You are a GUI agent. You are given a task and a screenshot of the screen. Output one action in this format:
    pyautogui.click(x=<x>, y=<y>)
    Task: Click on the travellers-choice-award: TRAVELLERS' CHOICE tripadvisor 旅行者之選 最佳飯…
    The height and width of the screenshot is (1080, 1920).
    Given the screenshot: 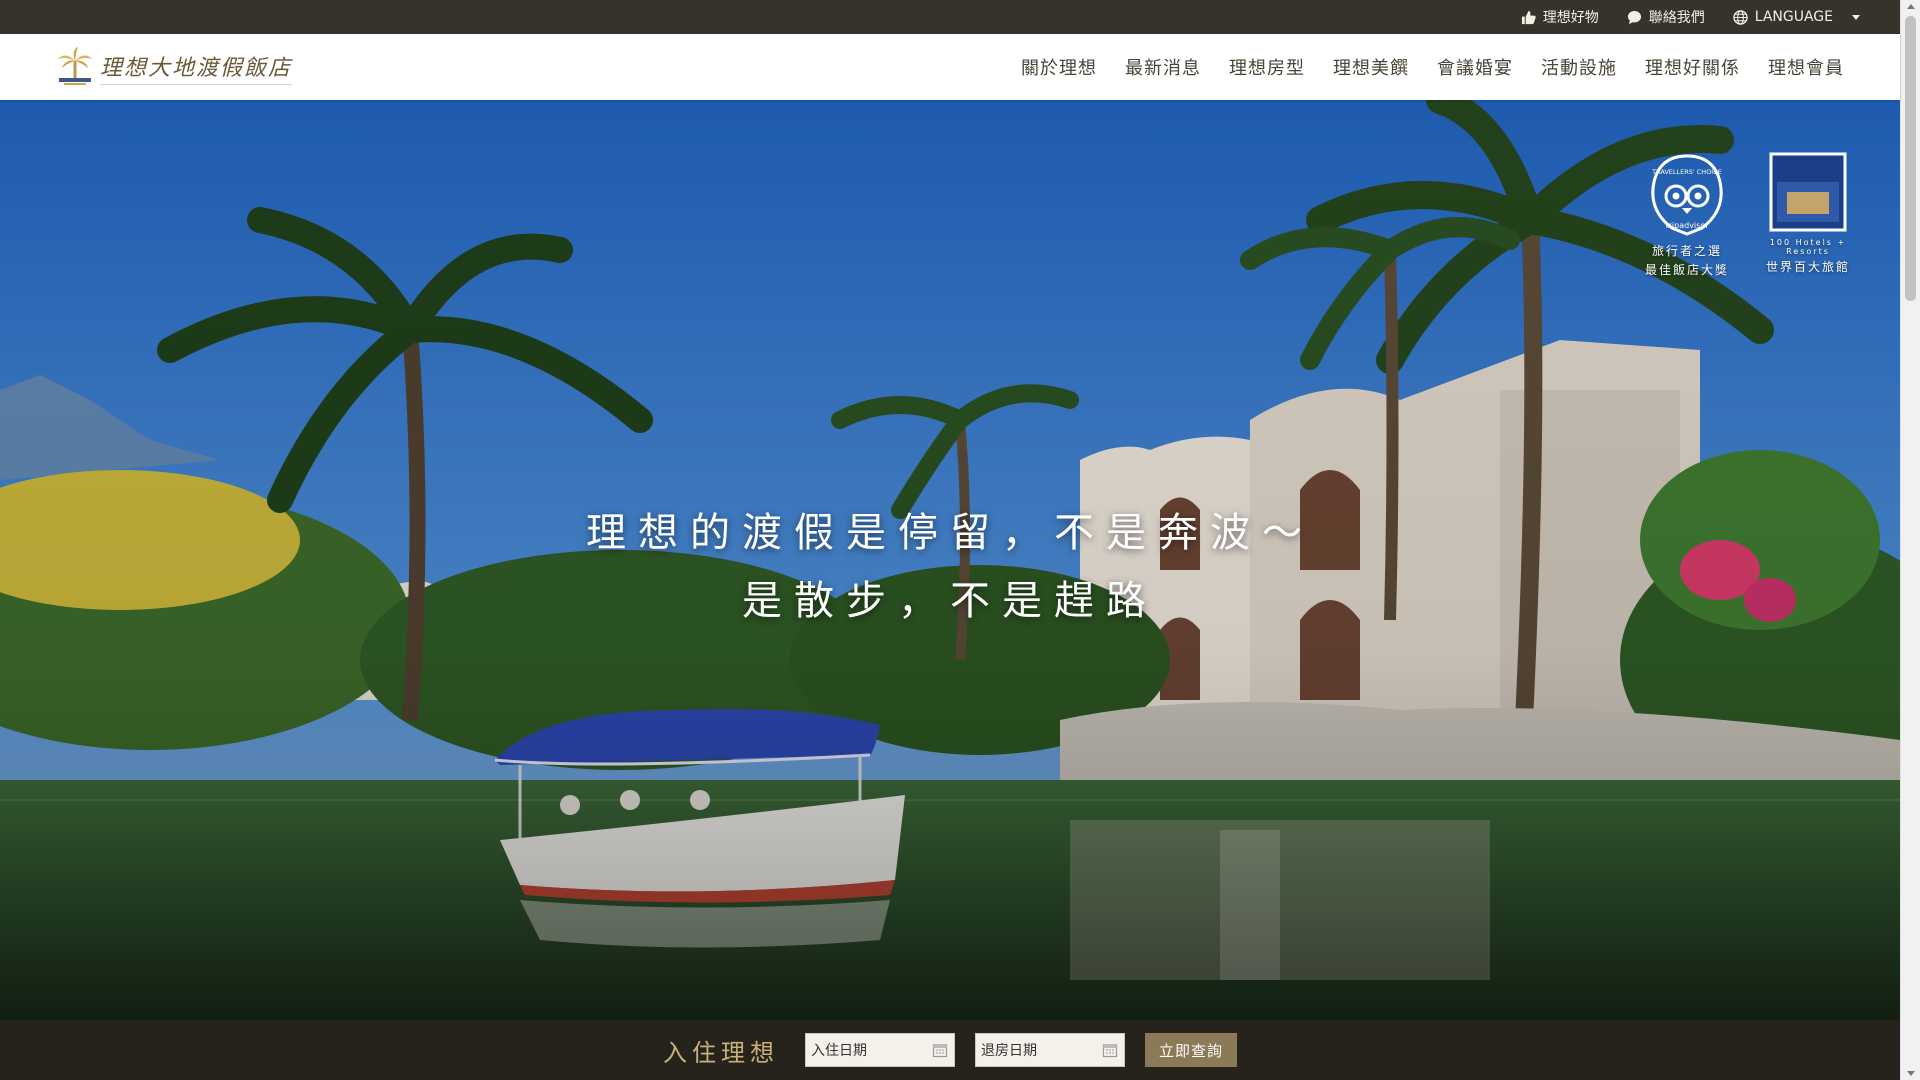 What is the action you would take?
    pyautogui.click(x=1687, y=215)
    